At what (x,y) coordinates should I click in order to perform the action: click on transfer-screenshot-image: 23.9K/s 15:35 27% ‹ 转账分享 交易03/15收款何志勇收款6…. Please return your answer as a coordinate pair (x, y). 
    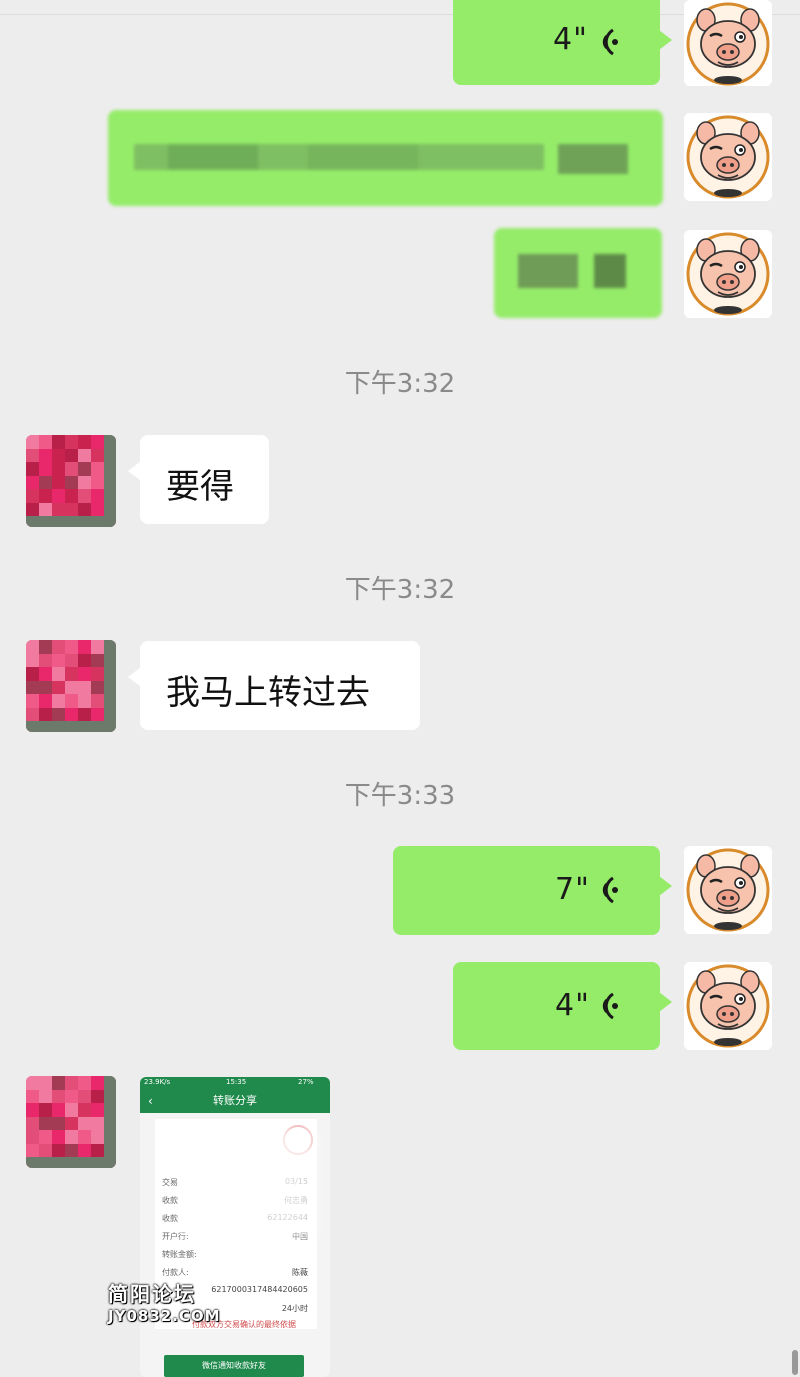
    Looking at the image, I should click on (235, 1227).